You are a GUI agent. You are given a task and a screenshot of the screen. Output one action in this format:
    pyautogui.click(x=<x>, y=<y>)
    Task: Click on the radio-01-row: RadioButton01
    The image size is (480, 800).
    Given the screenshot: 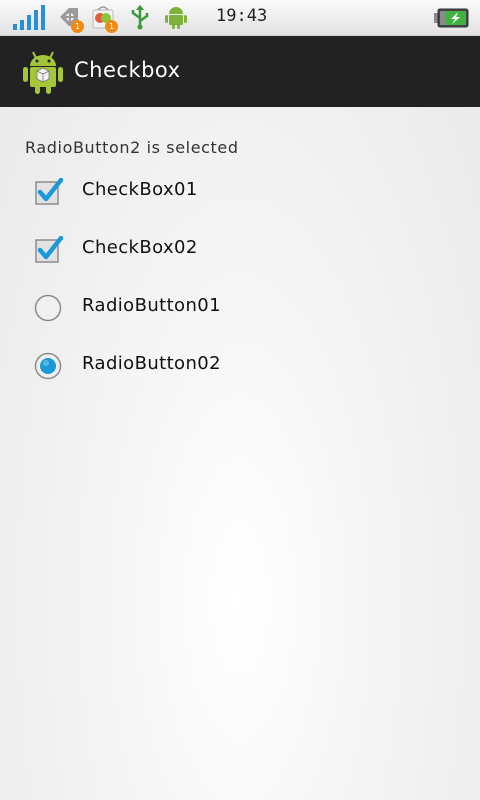 What is the action you would take?
    pyautogui.click(x=242, y=308)
    